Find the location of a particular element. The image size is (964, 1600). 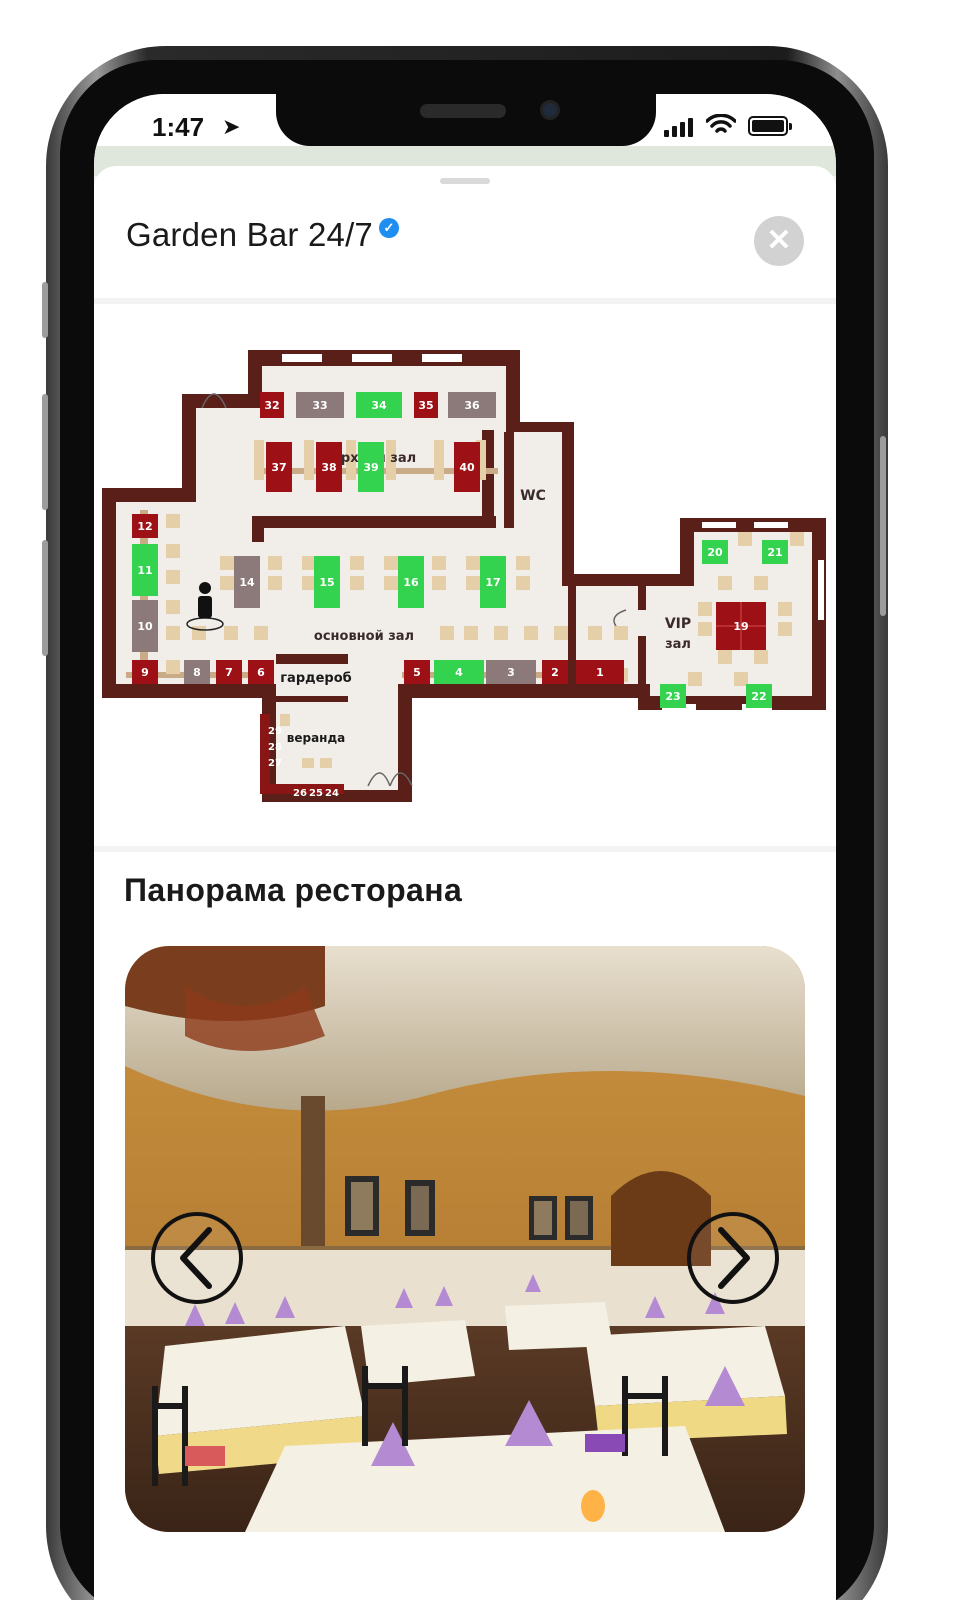

table-36: 36 is located at coordinates (472, 405).